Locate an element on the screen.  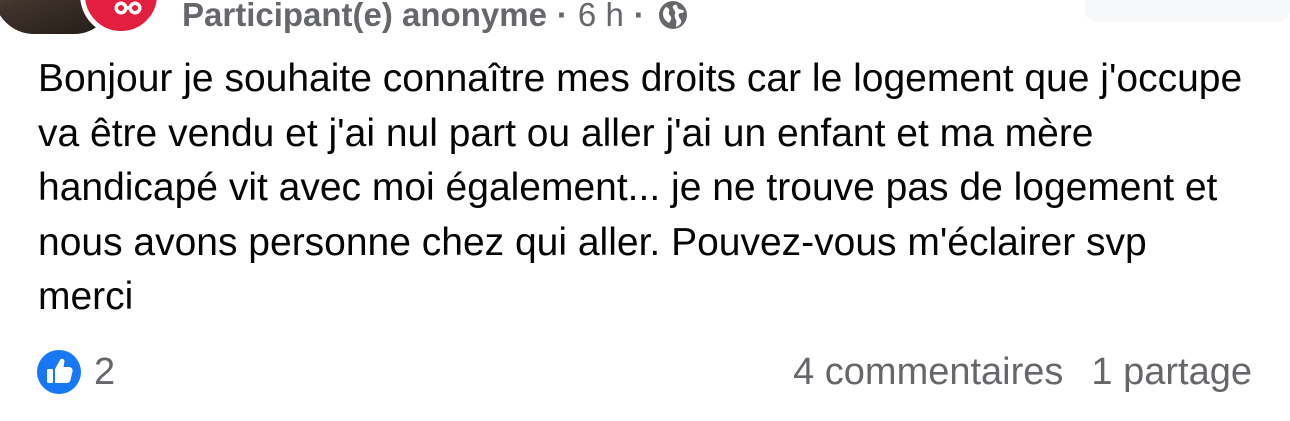
reaction-count: 2 is located at coordinates (105, 371).